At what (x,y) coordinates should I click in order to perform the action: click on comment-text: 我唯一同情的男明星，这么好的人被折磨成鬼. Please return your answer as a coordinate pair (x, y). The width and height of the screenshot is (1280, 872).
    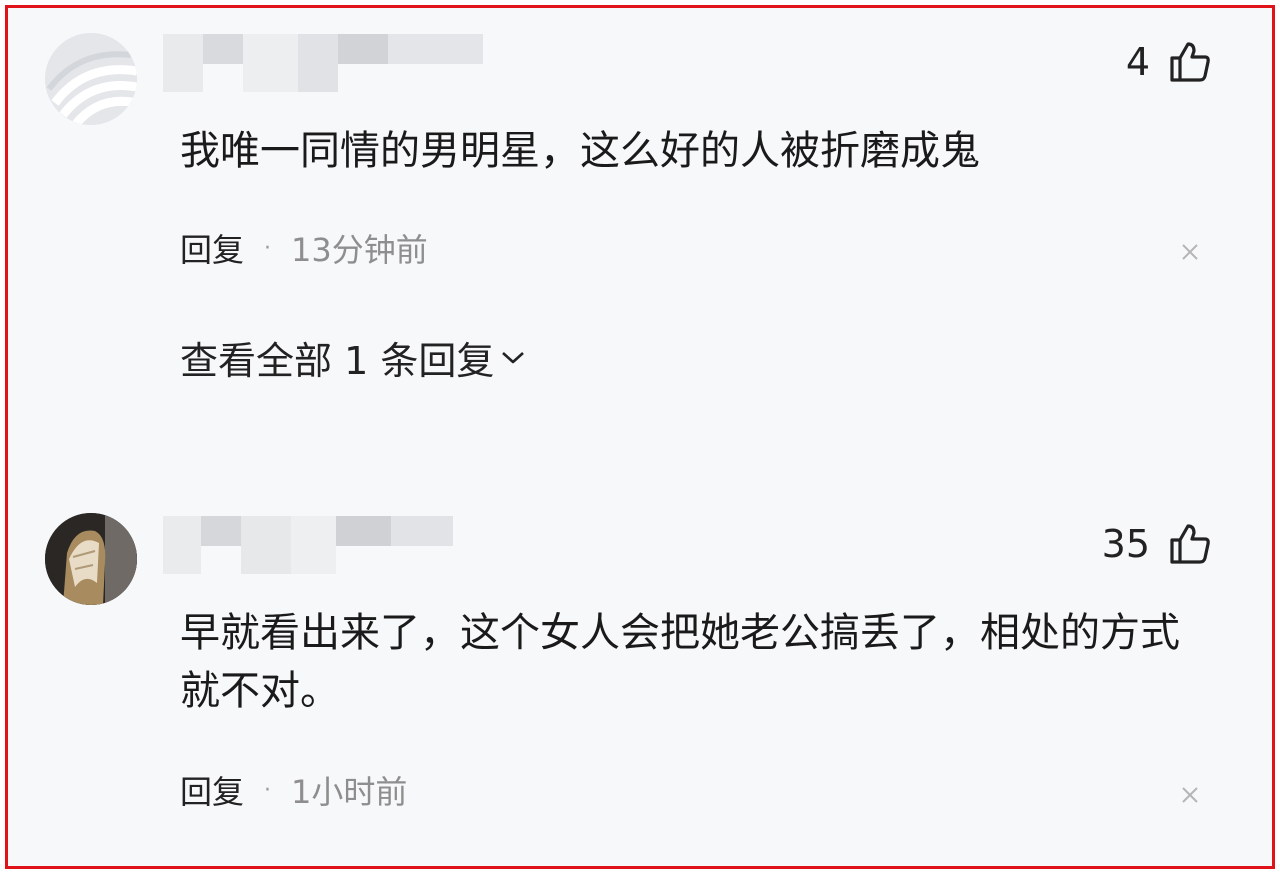
    Looking at the image, I should click on (580, 151).